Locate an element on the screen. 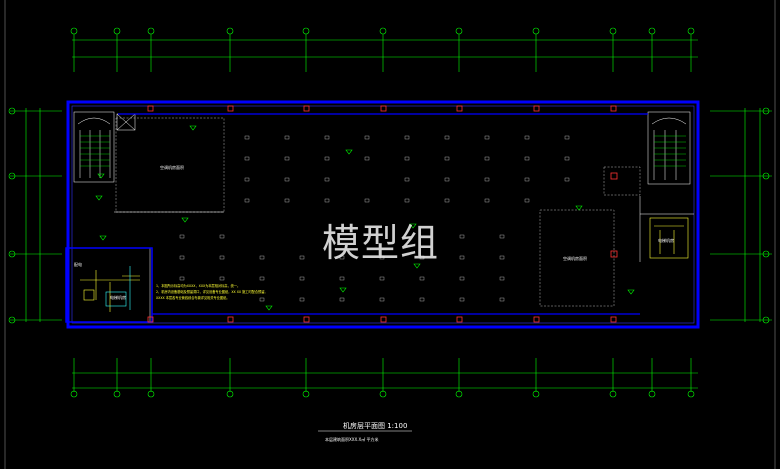 The height and width of the screenshot is (469, 780). bottom-axis-bubbles is located at coordinates (382, 394).